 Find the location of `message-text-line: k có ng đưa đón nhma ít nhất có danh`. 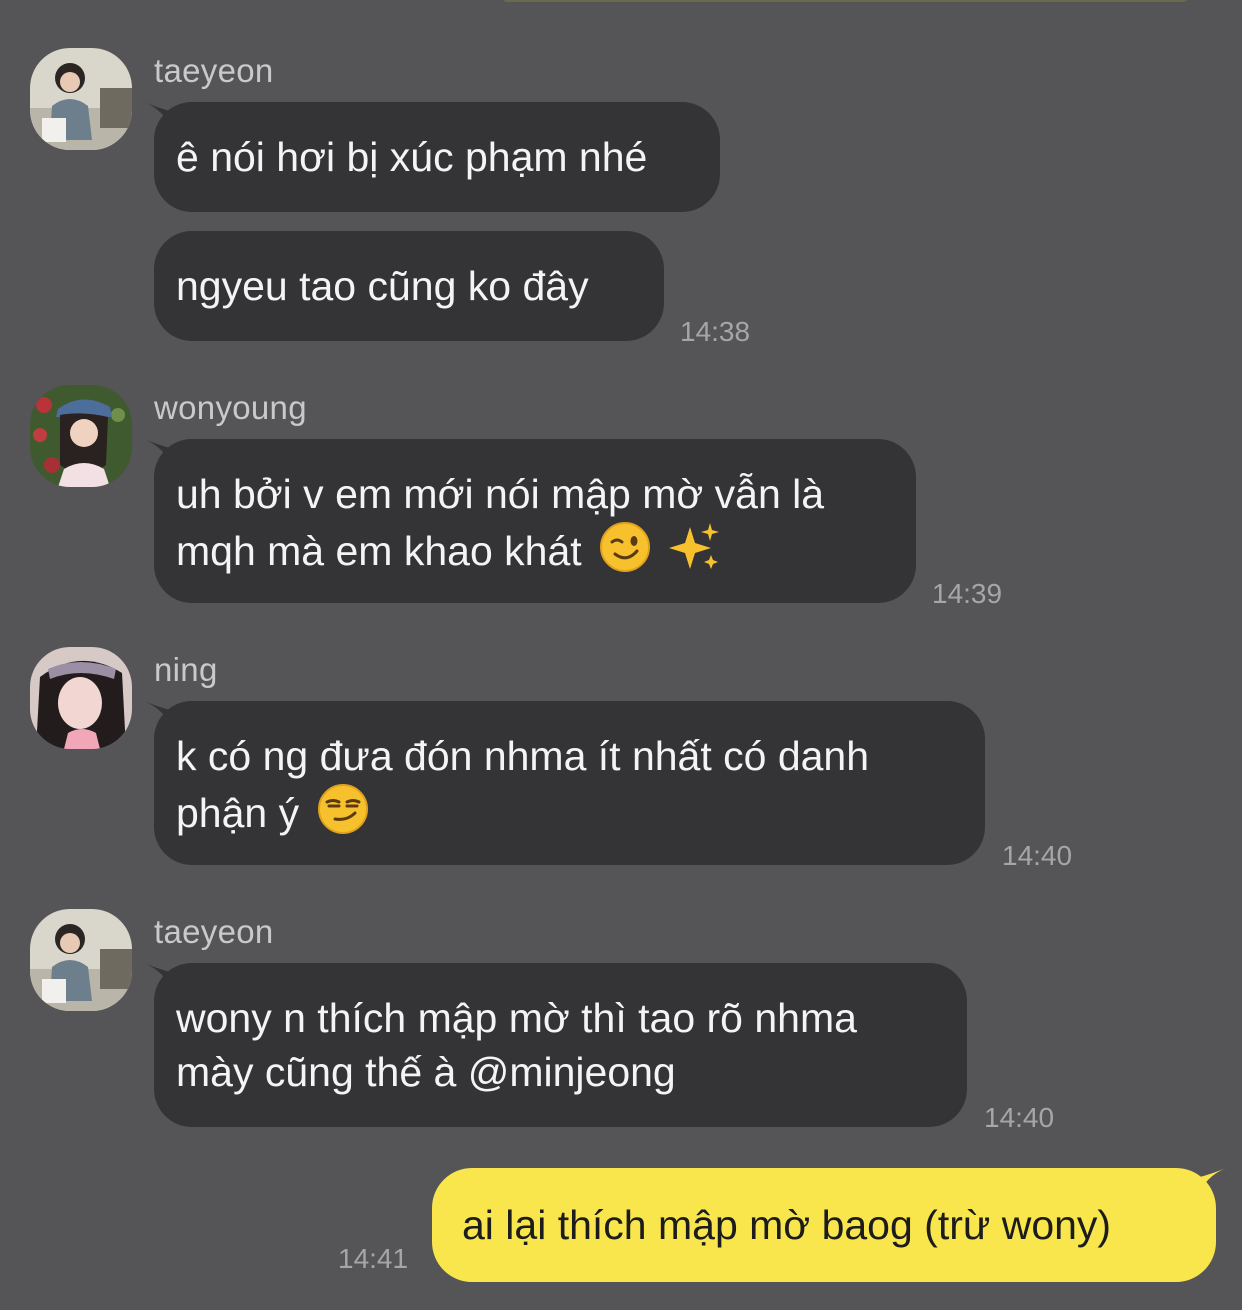

message-text-line: k có ng đưa đón nhma ít nhất có danh is located at coordinates (523, 756).